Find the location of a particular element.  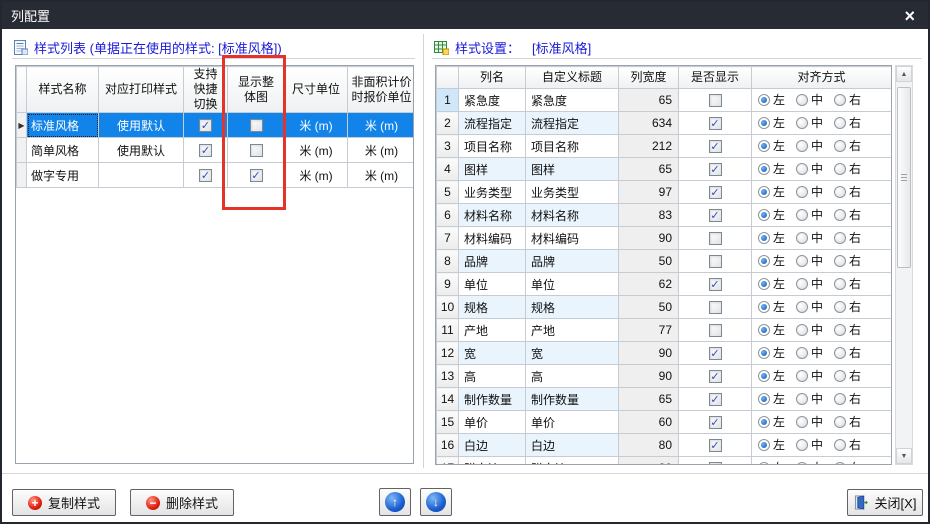

column-width-cell: 80 is located at coordinates (648, 445).